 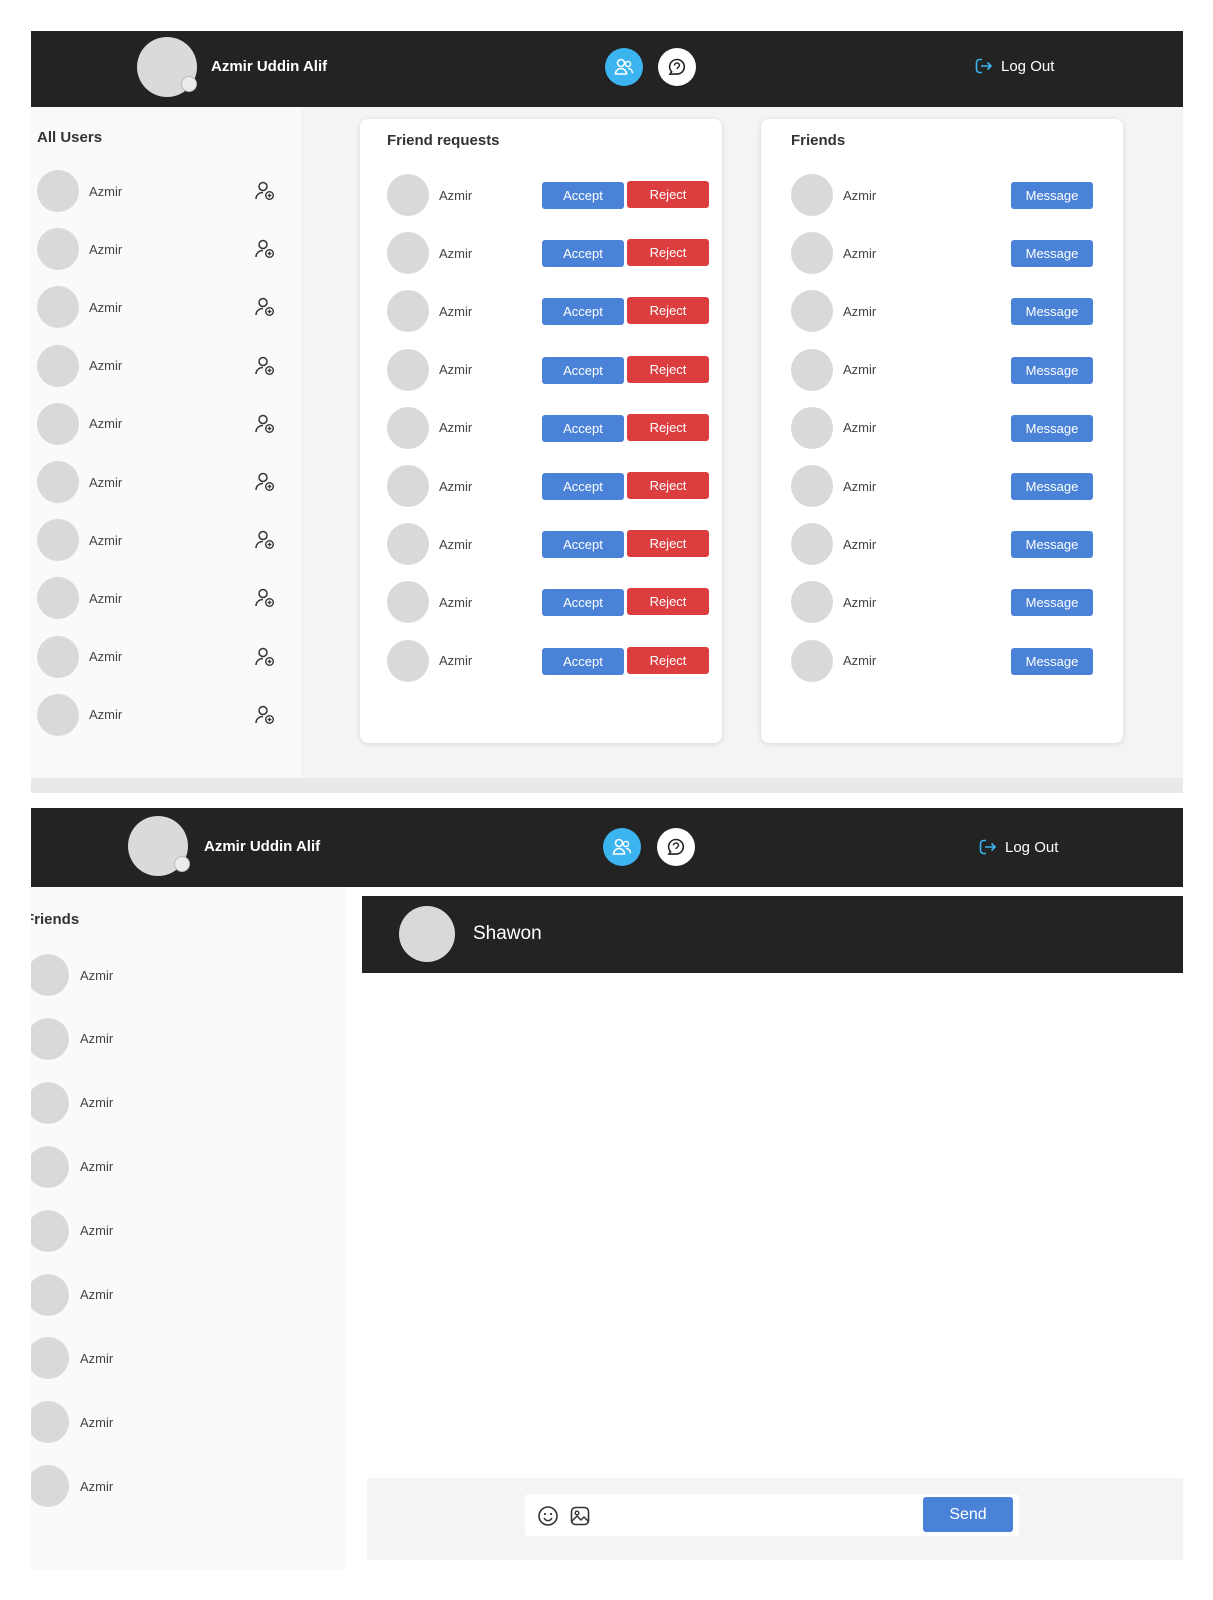 I want to click on image-upload-icon, so click(x=580, y=1516).